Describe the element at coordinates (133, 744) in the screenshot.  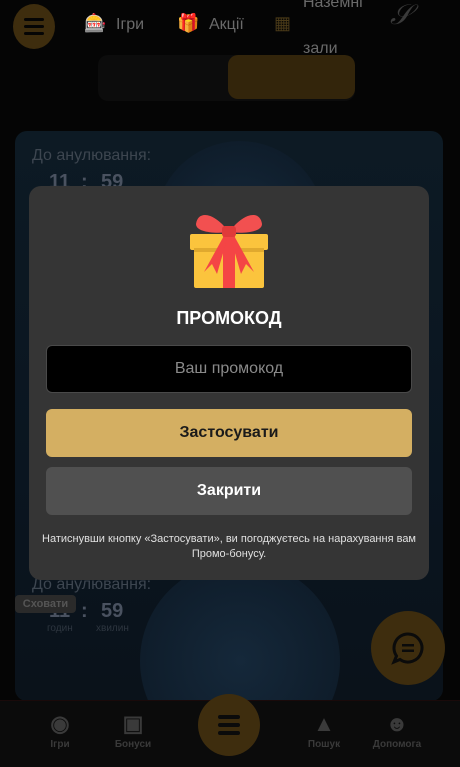
I see `bottom-nav-label: Бонуси` at that location.